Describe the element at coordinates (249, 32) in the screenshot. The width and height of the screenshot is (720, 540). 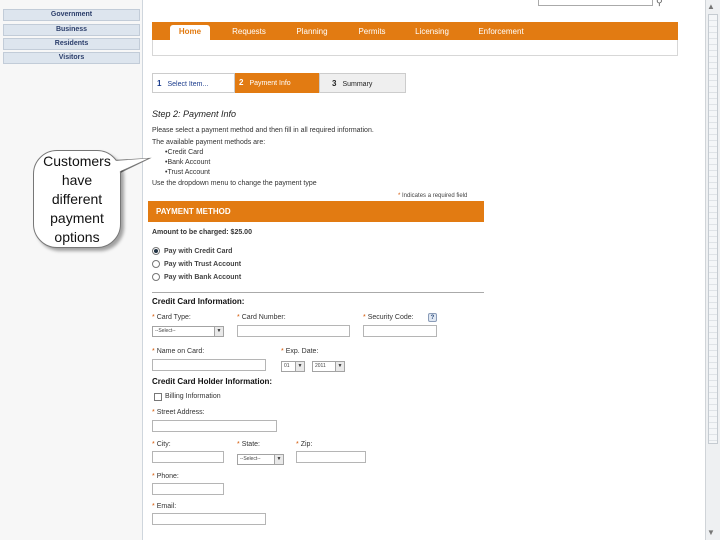
I see `nav-tab-requests: Requests` at that location.